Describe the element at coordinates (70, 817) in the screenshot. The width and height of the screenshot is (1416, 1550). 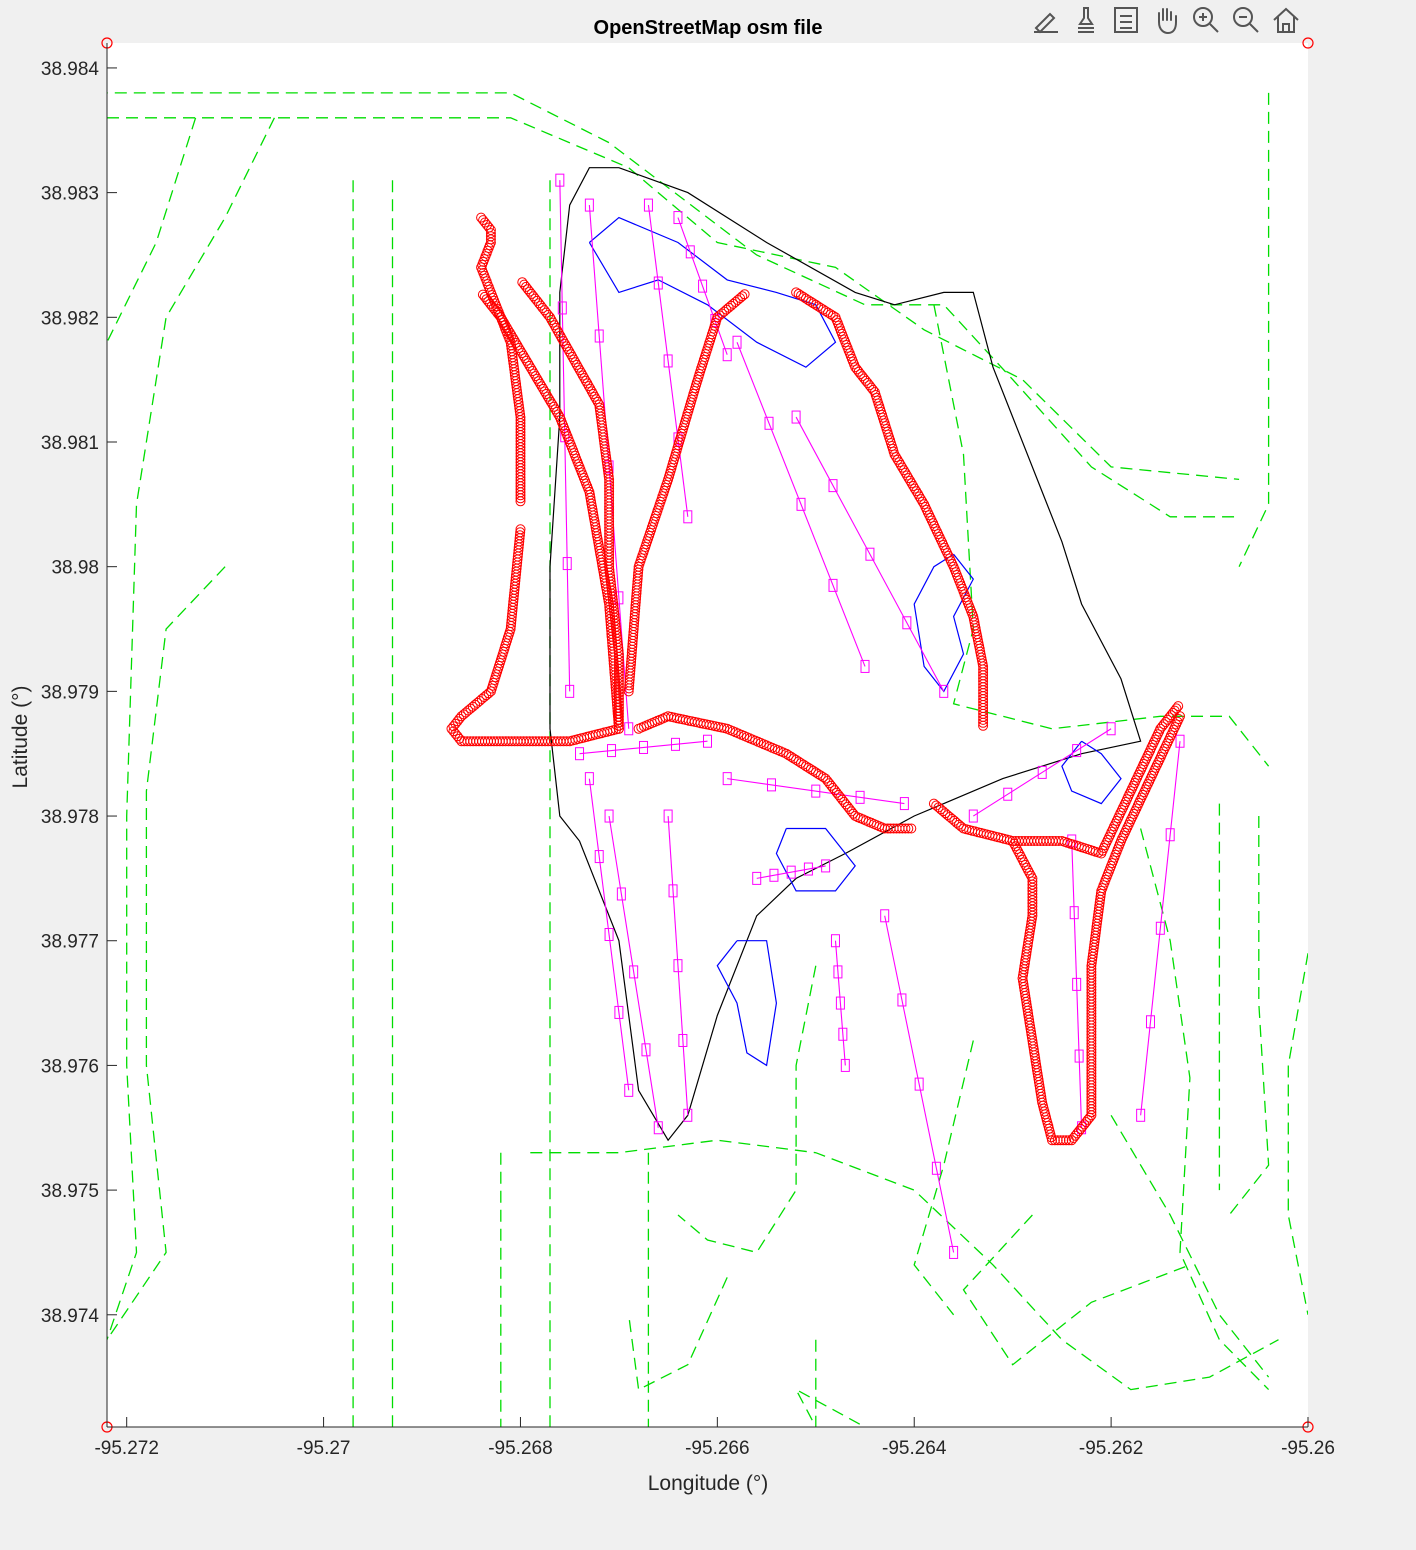
I see `y-tick-label-4: 38.978` at that location.